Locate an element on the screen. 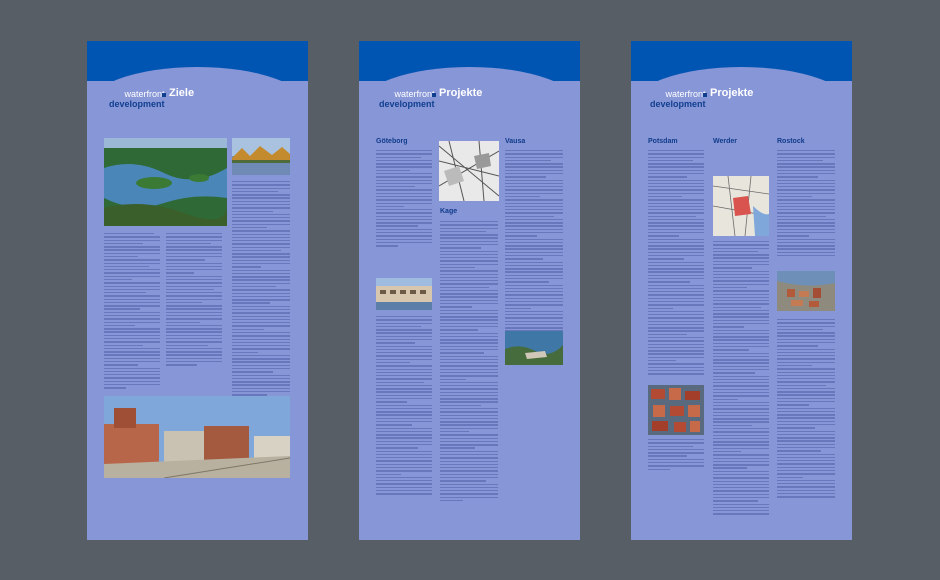 The image size is (940, 580). text-column-right is located at coordinates (261, 301).